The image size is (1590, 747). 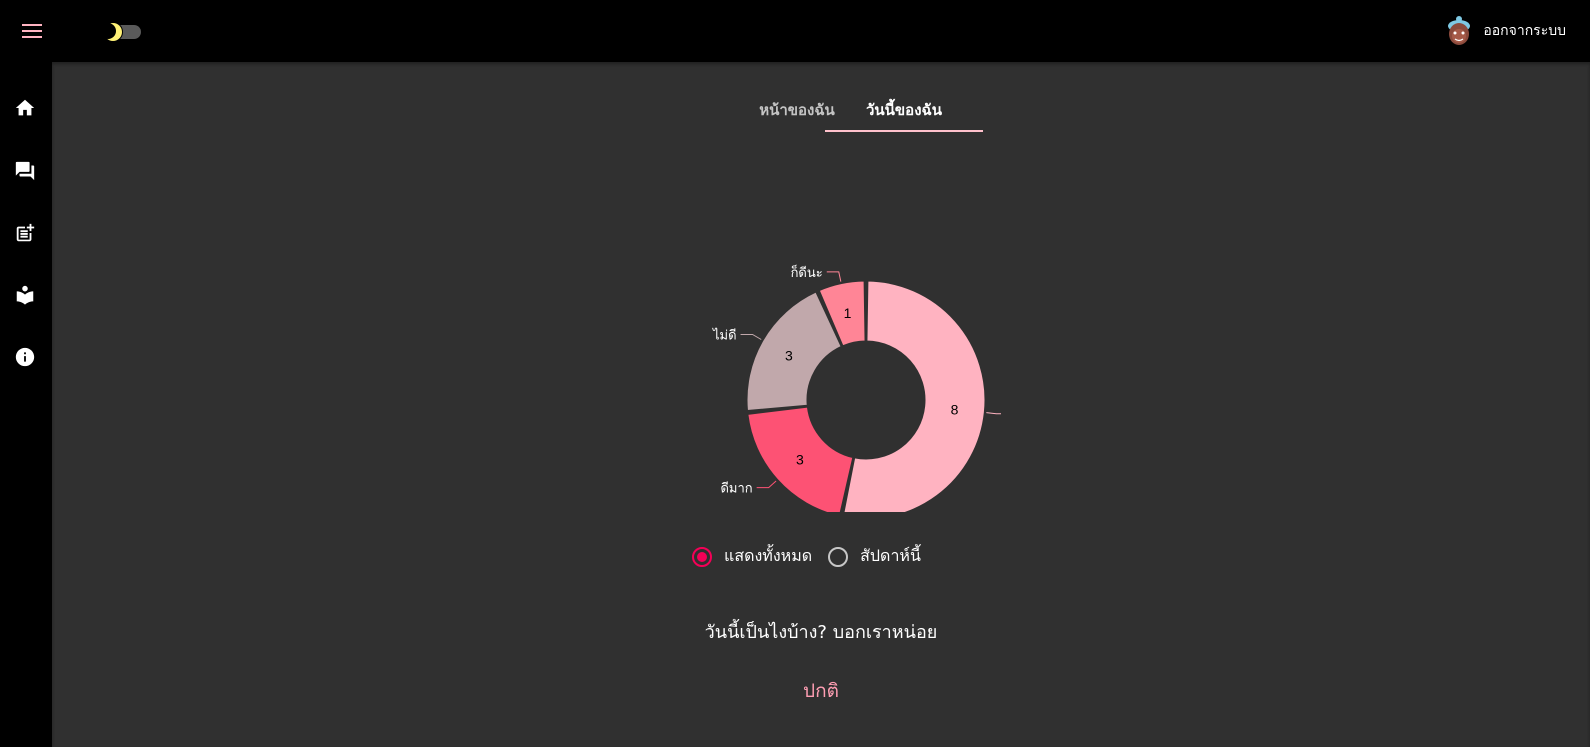 I want to click on mood-answer-button: ปกติ, so click(x=821, y=691).